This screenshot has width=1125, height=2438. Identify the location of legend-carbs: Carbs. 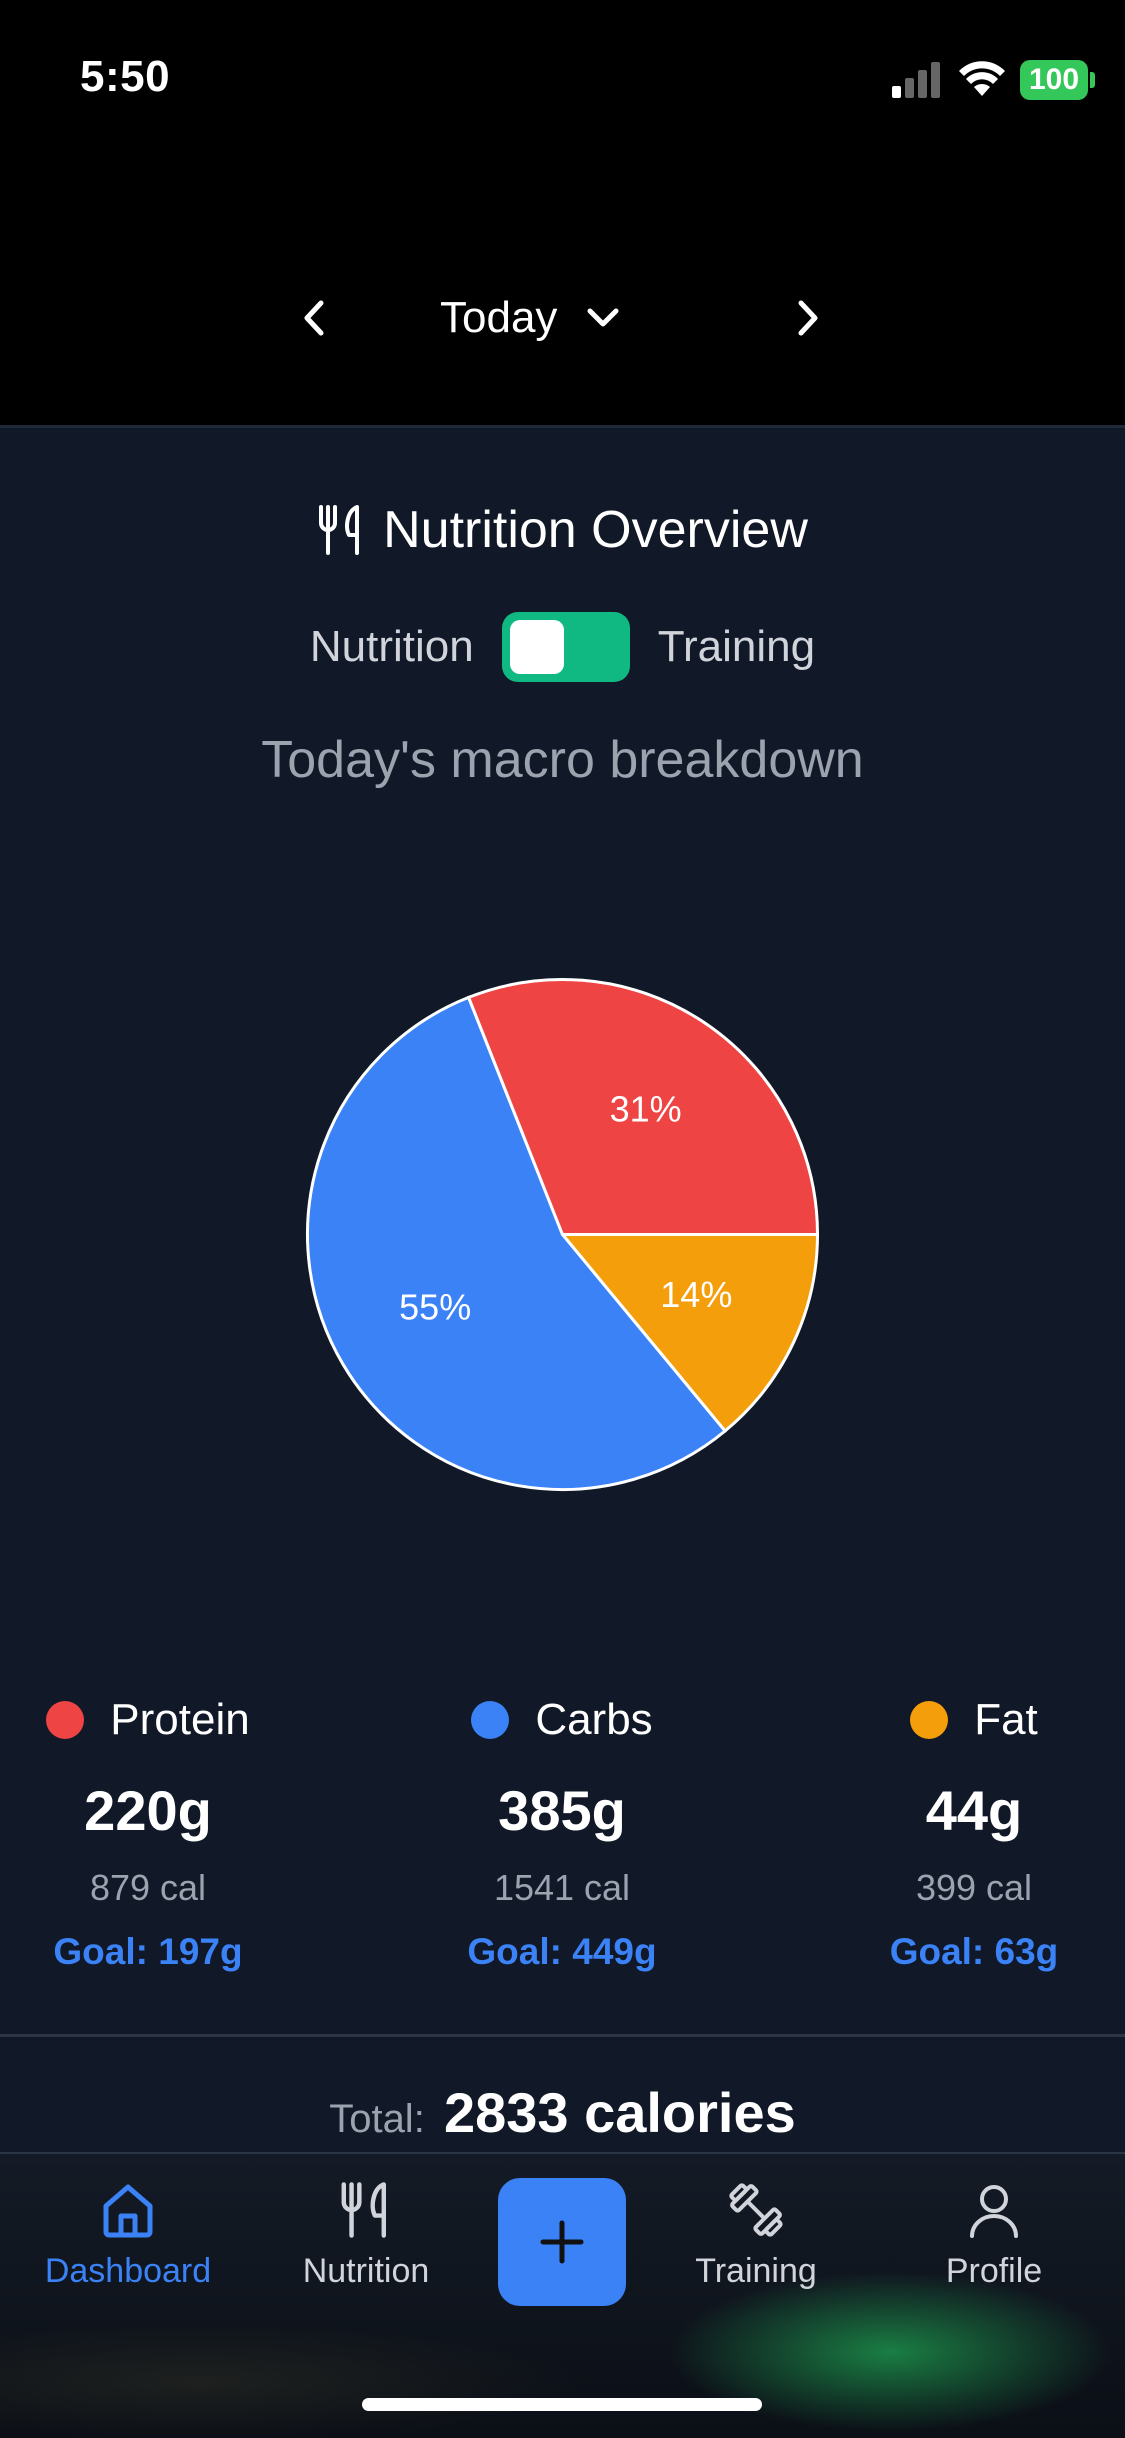
(562, 1720).